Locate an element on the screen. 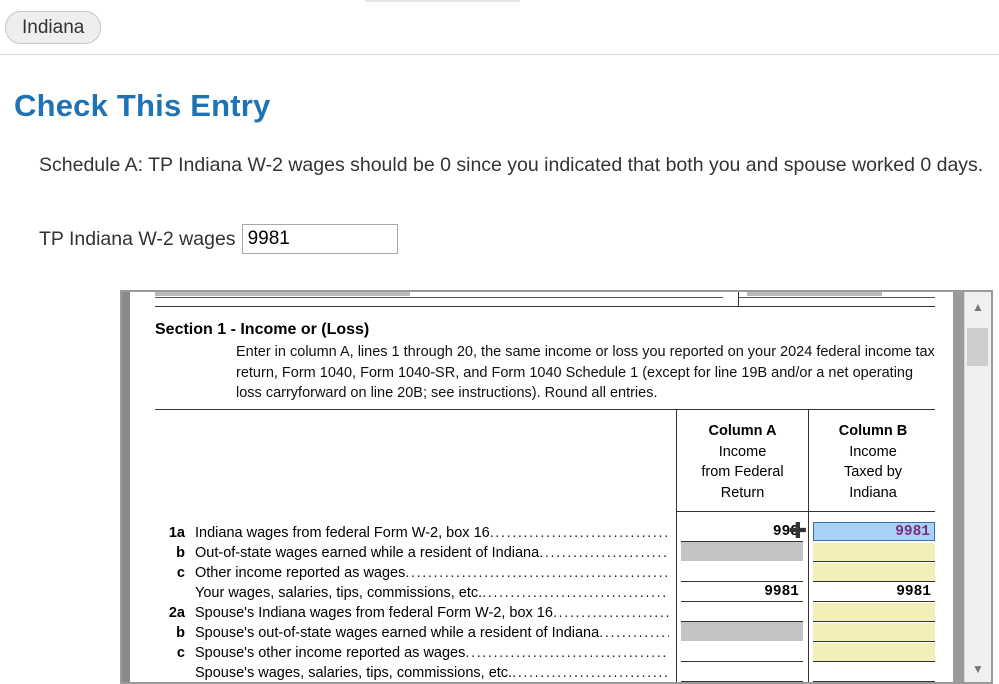  line-2b-column-a is located at coordinates (742, 631).